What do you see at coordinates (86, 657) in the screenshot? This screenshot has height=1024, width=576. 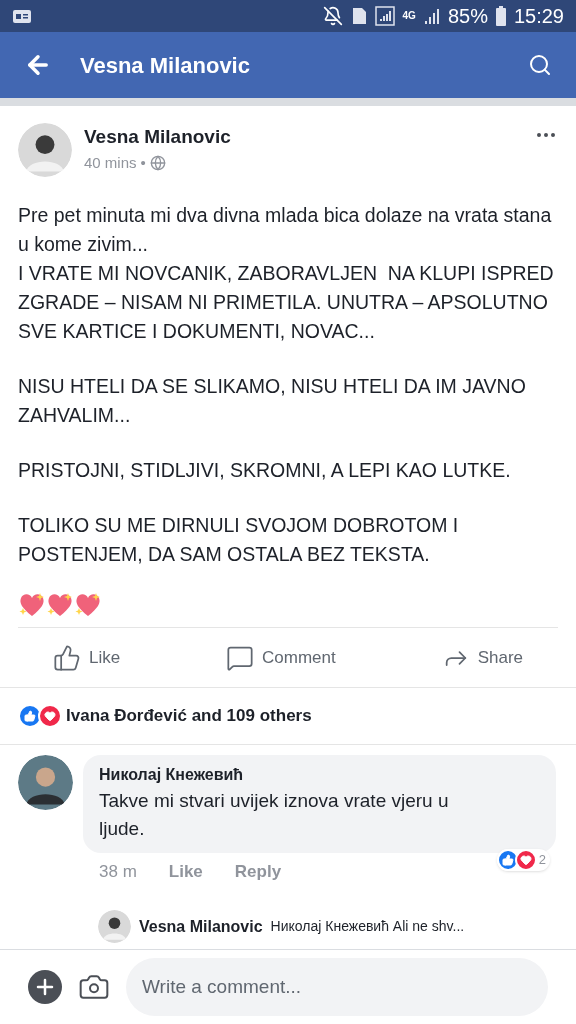 I see `like-button: Like` at bounding box center [86, 657].